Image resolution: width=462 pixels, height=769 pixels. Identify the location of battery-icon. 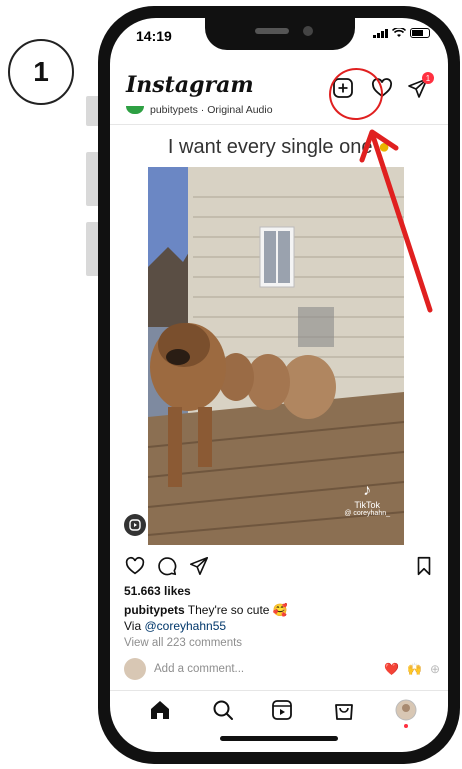
(420, 33).